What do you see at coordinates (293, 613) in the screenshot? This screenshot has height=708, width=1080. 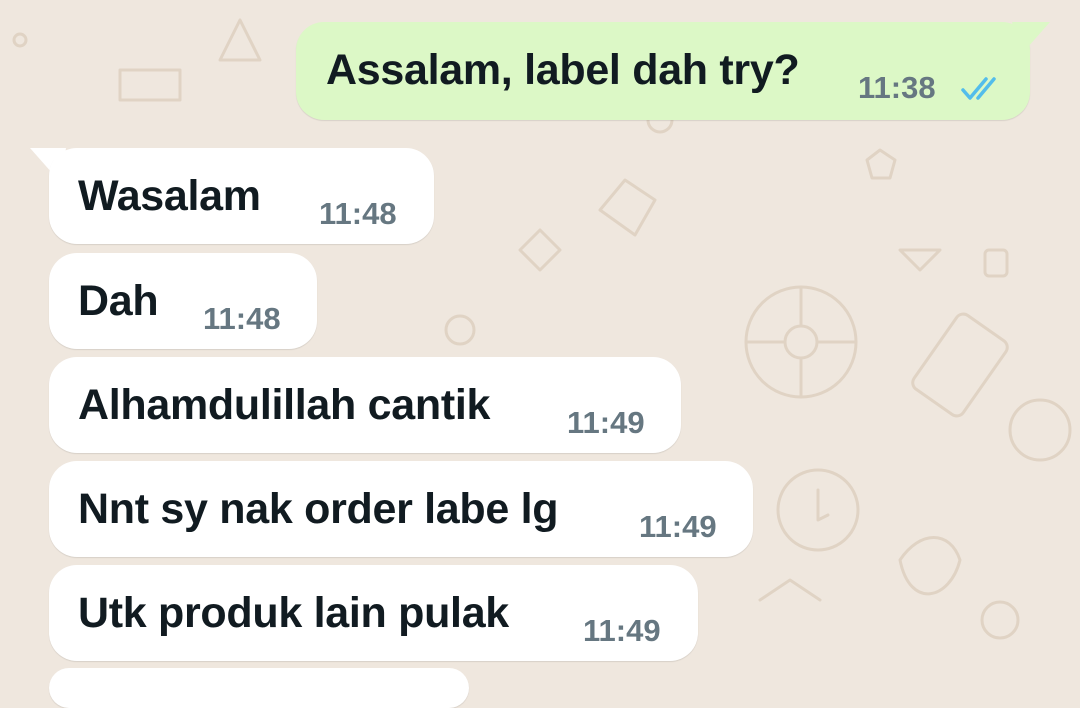 I see `message-text: Utk produk lain pulak` at bounding box center [293, 613].